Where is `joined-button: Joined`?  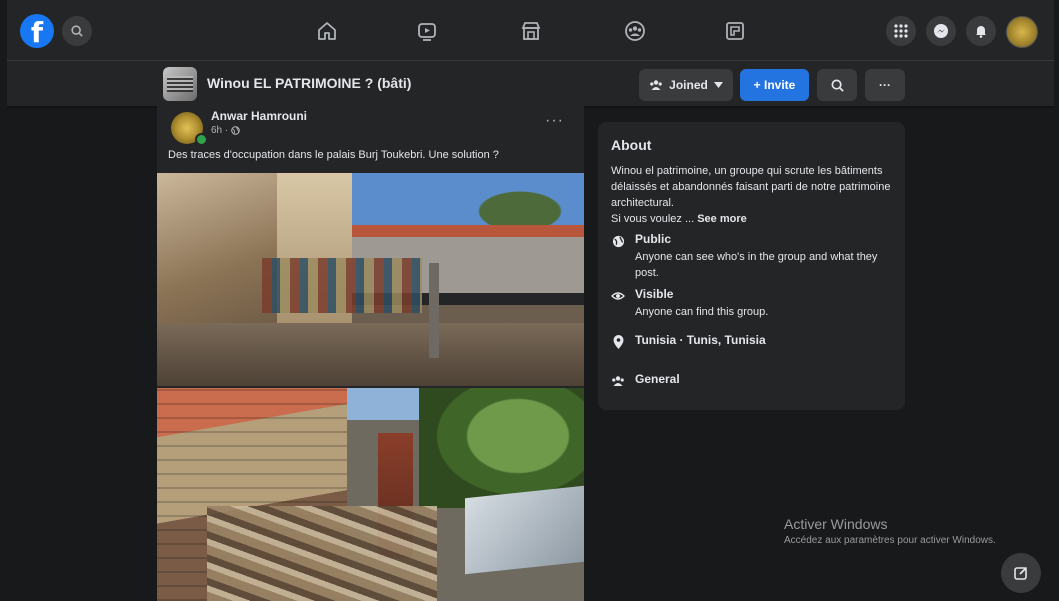
joined-button: Joined is located at coordinates (686, 85).